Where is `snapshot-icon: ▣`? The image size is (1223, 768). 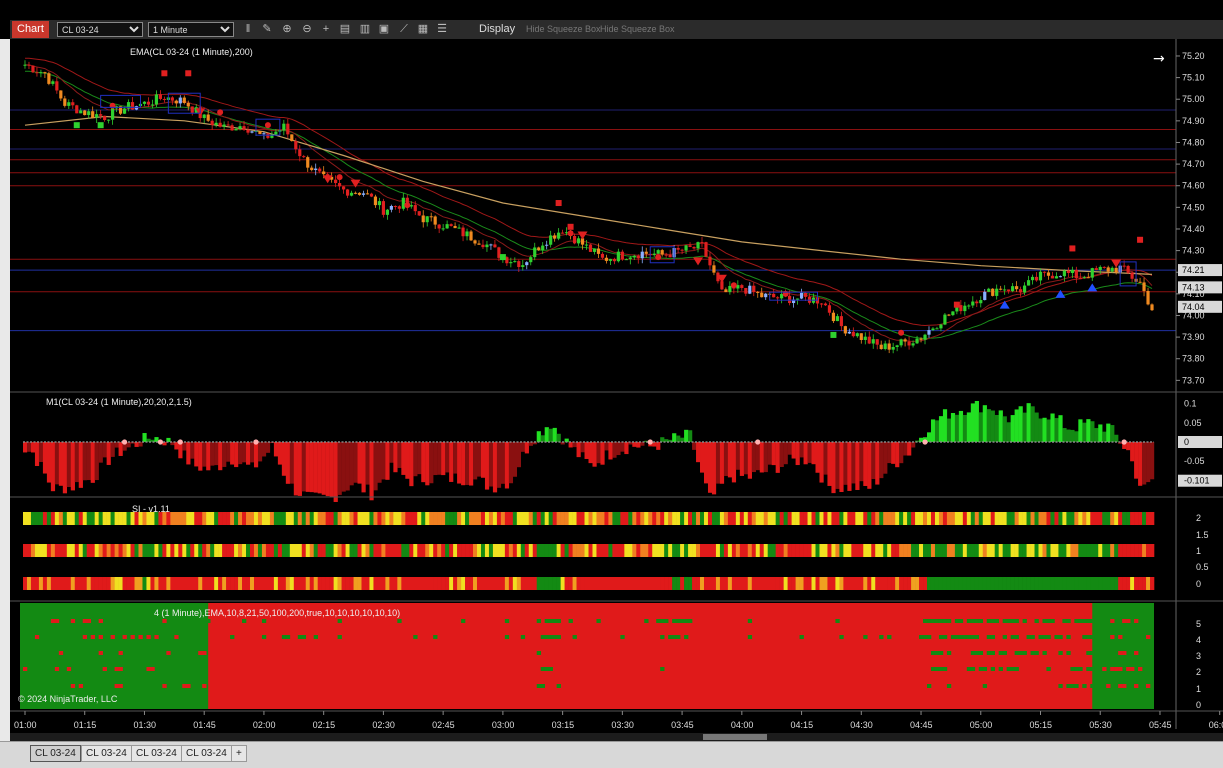 snapshot-icon: ▣ is located at coordinates (384, 29).